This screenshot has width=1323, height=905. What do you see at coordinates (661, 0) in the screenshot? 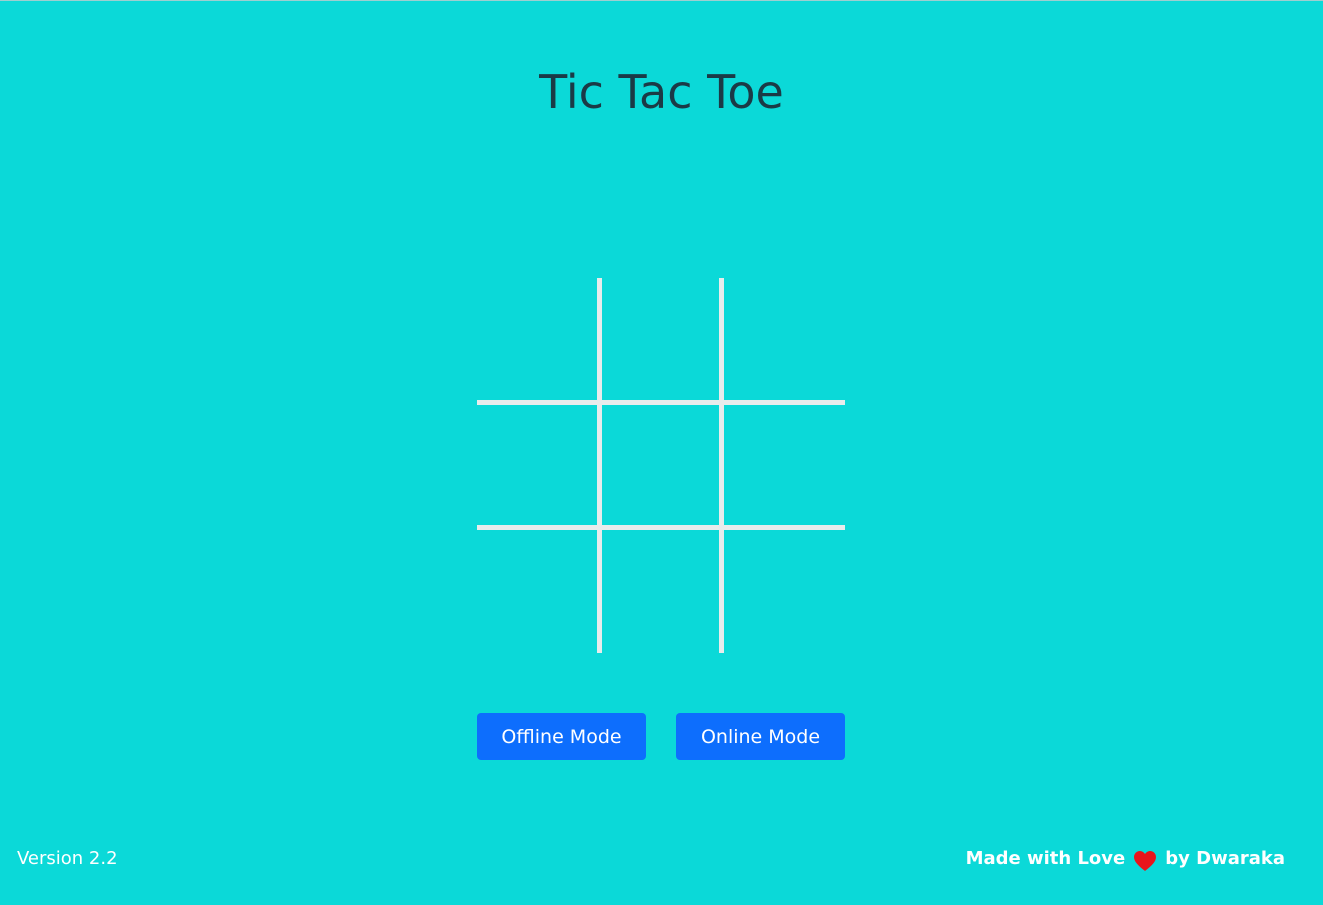
I see `top-border` at bounding box center [661, 0].